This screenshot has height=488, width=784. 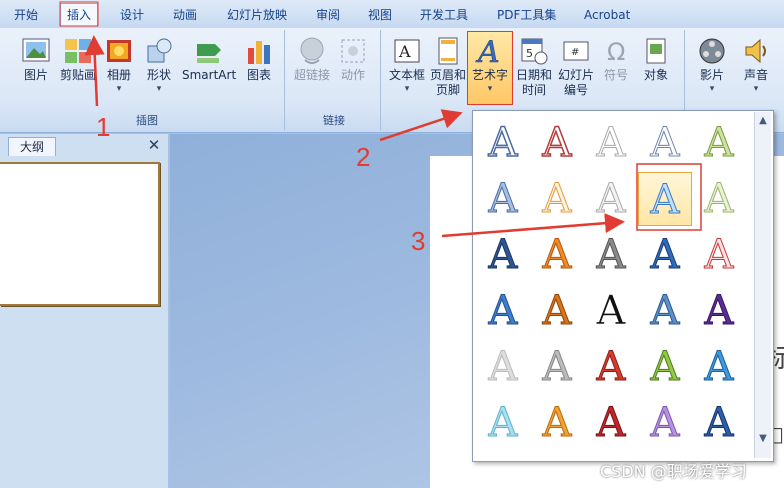 What do you see at coordinates (418, 241) in the screenshot?
I see `annotation-number-3: 3` at bounding box center [418, 241].